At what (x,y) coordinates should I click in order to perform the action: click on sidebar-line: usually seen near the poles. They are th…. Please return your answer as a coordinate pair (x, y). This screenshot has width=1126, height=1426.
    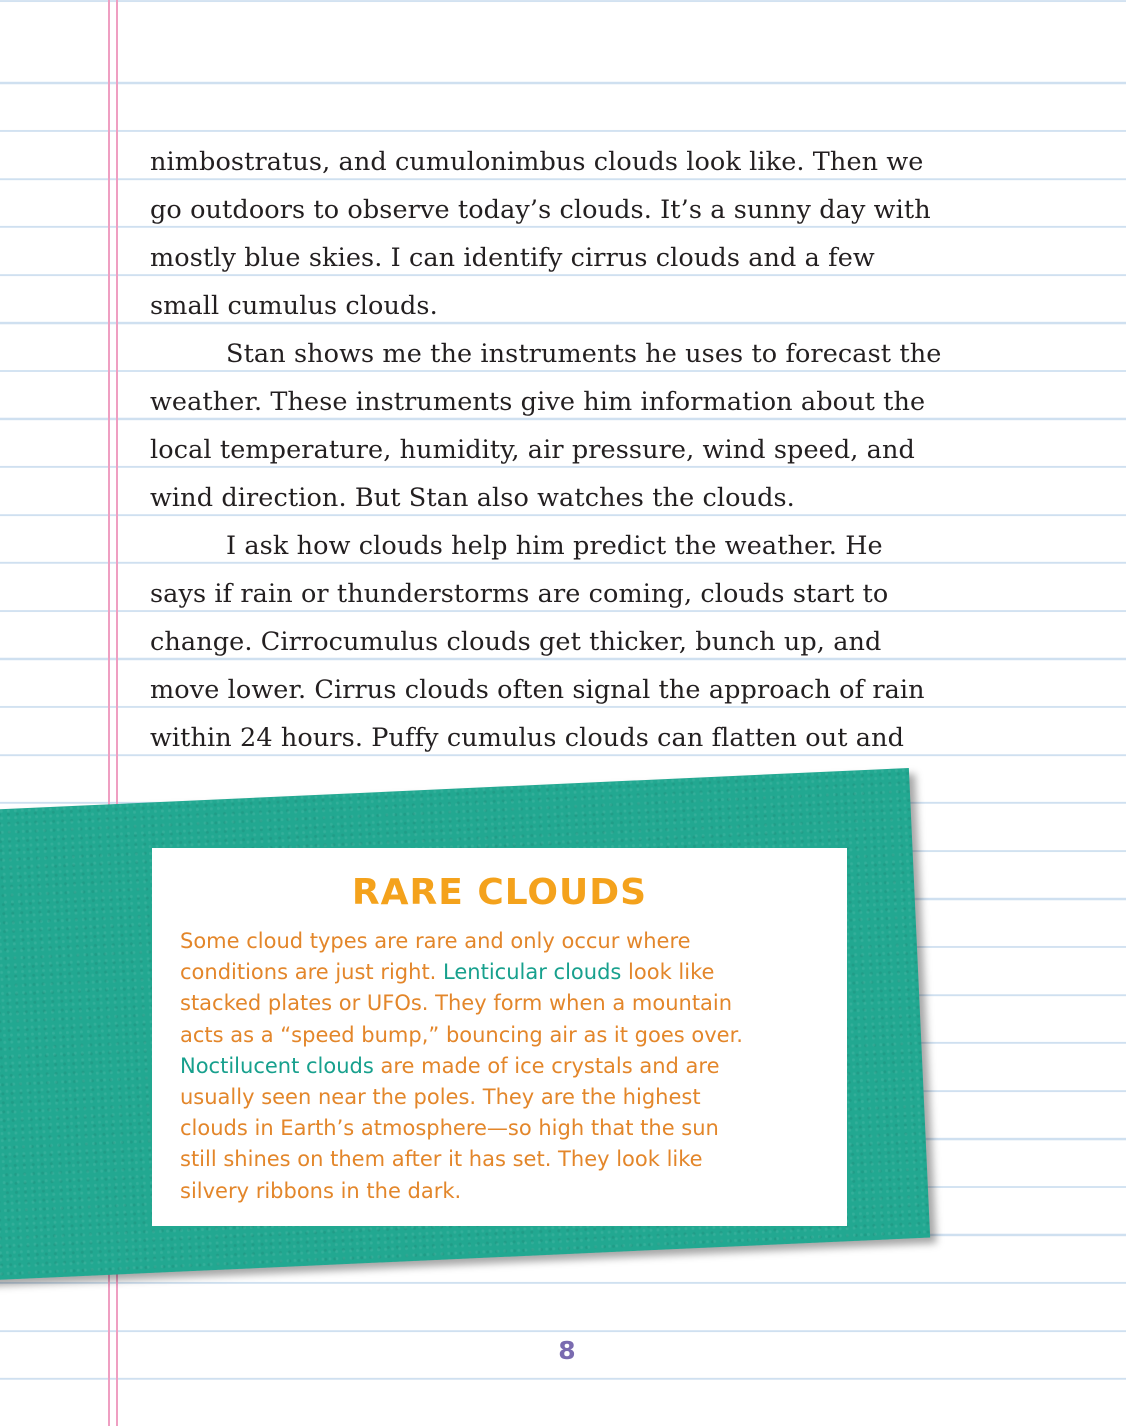
    Looking at the image, I should click on (505, 1097).